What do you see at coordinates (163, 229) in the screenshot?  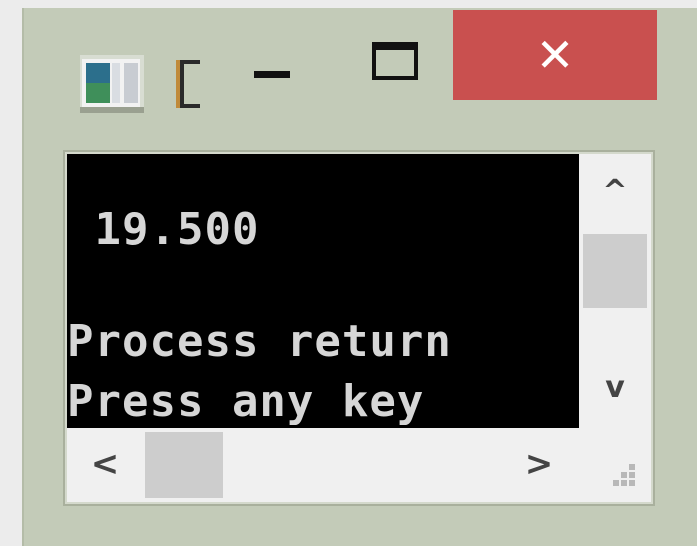 I see `console-line-result: 19.500` at bounding box center [163, 229].